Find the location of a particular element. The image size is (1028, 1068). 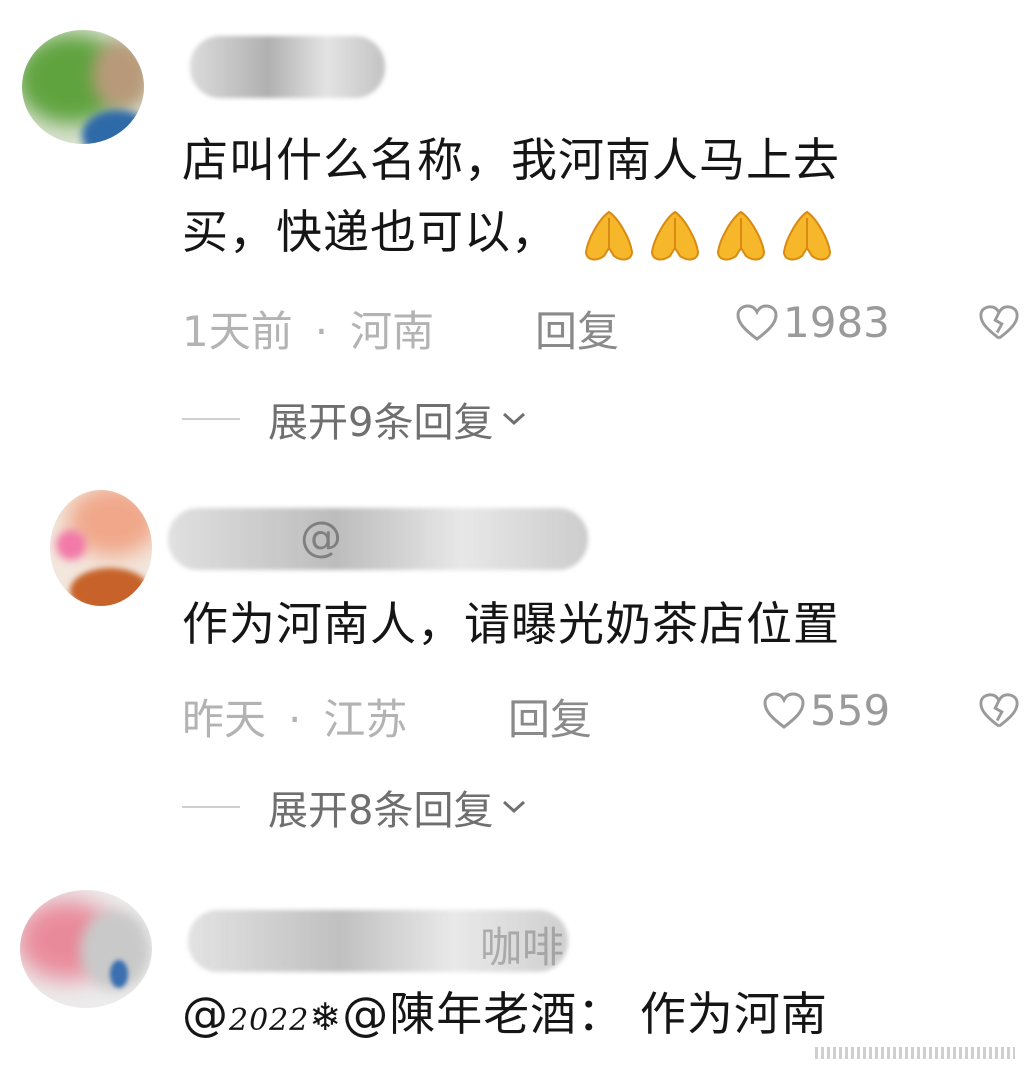

location: 江苏 is located at coordinates (365, 719).